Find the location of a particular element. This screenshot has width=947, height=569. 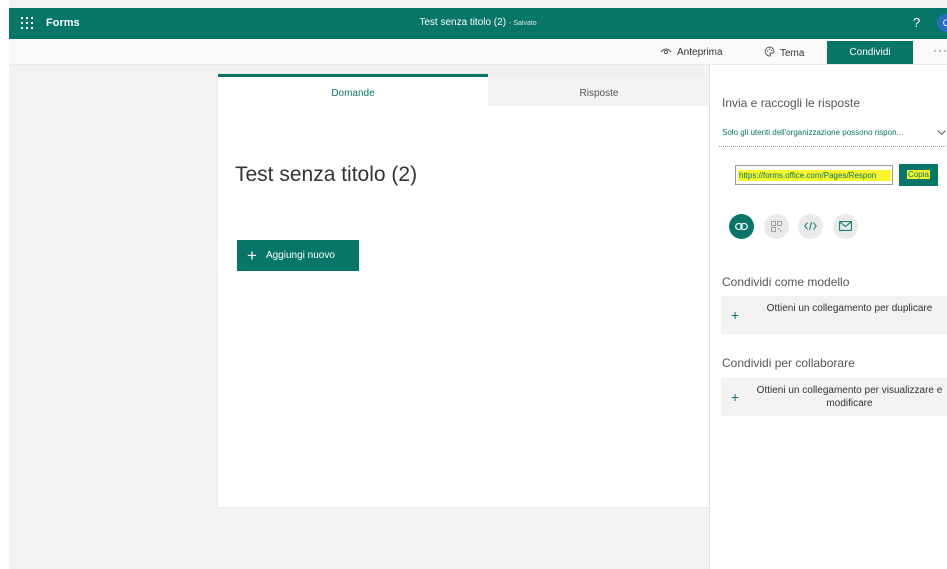

document-title: Test senza titolo (2) - Salvato is located at coordinates (478, 22).